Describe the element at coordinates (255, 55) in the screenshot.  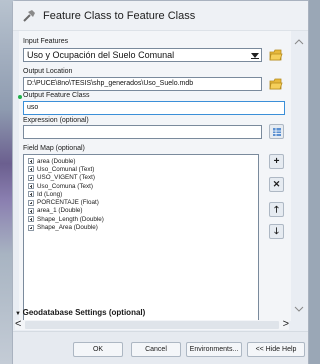
I see `chevron-down-icon` at that location.